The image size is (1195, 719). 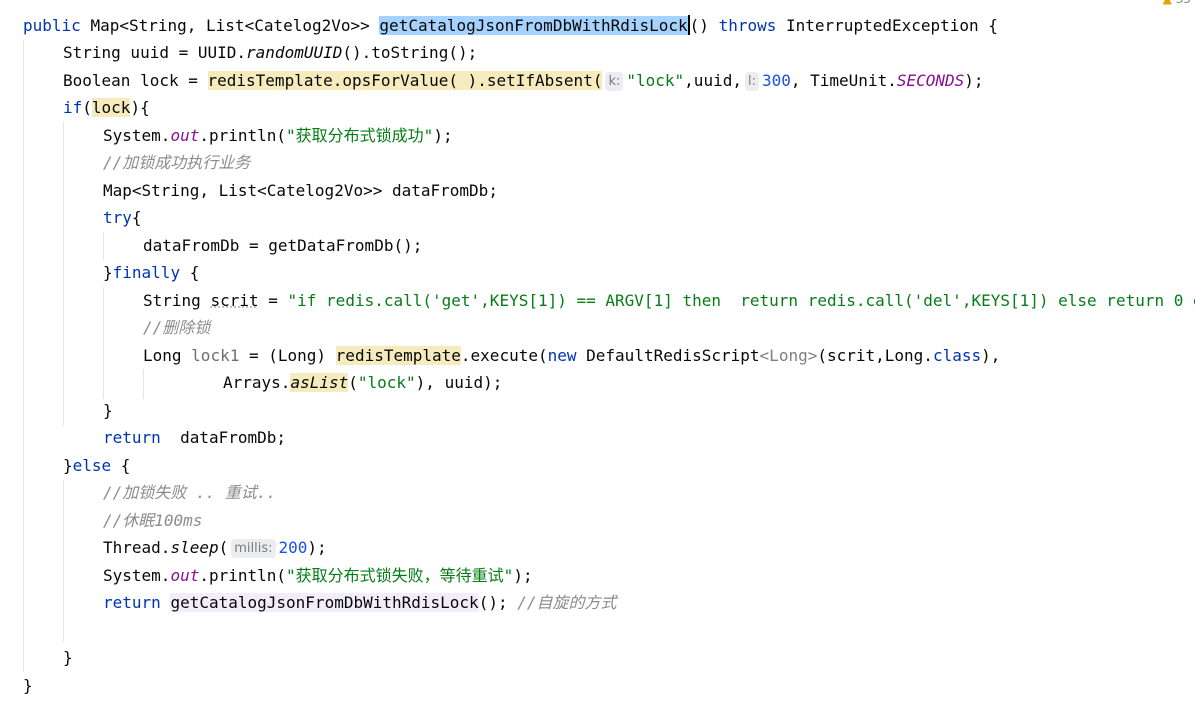 I want to click on code-line-18: //加锁失败 .. 重试.., so click(x=189, y=492).